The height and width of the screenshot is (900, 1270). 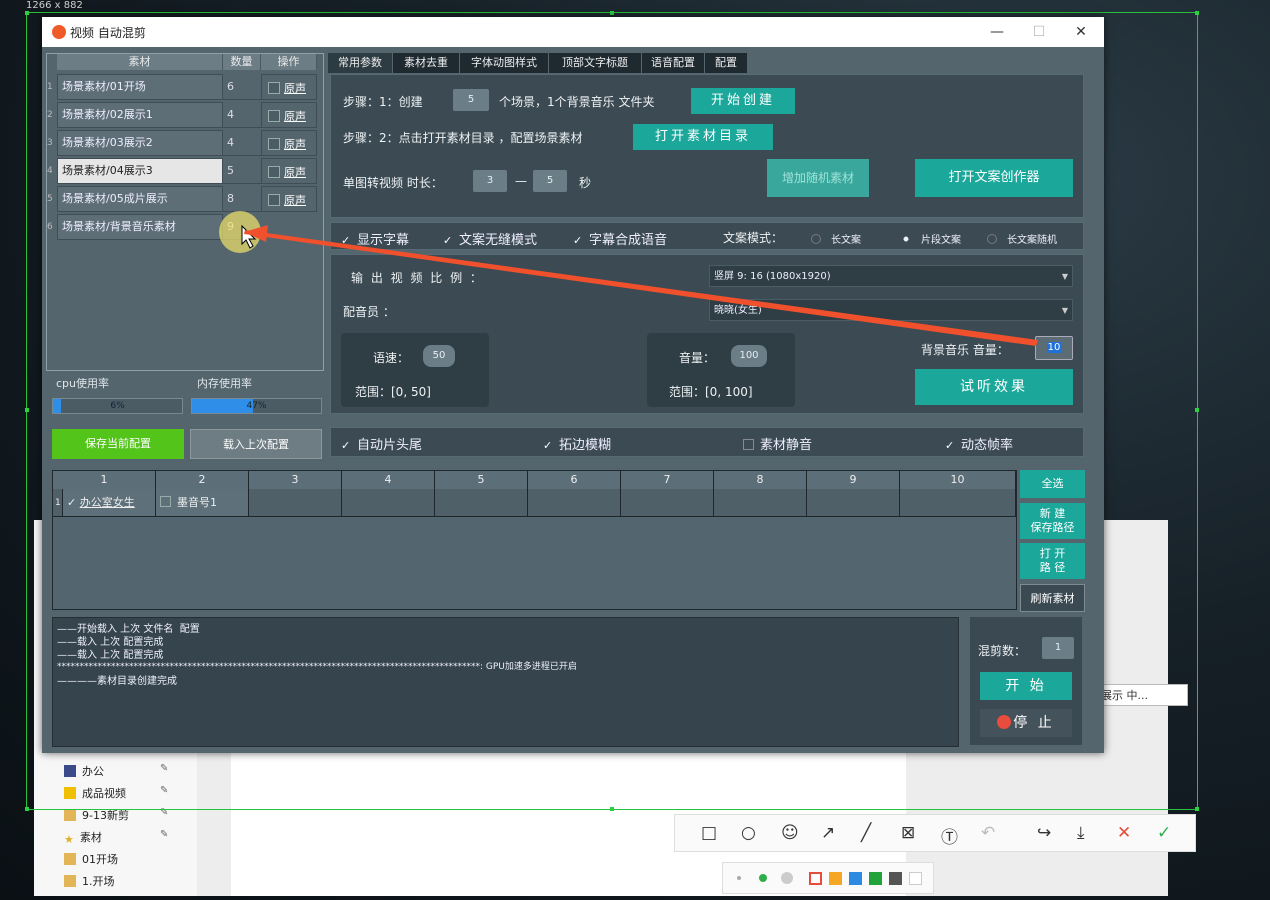 I want to click on rectangle-tool-icon: □, so click(x=709, y=833).